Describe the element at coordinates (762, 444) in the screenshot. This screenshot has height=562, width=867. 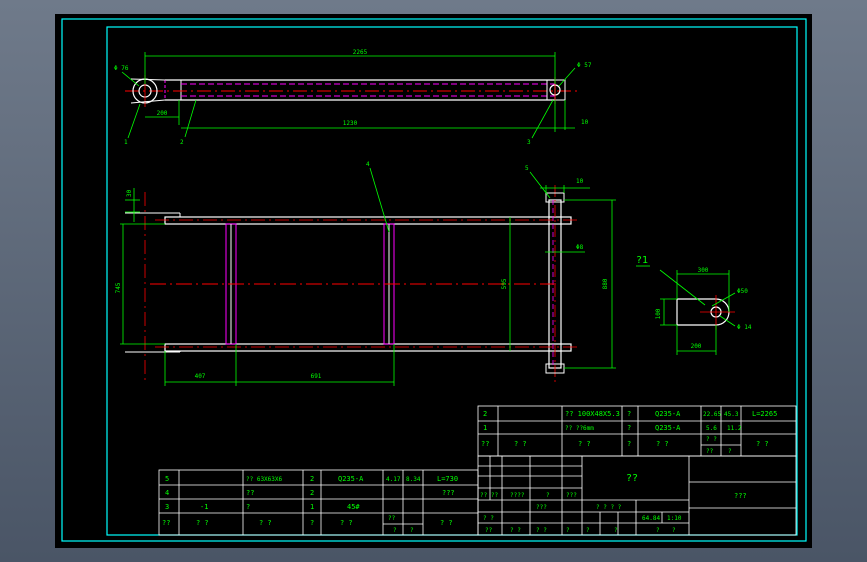
I see `upper-h-note: ? ?` at that location.